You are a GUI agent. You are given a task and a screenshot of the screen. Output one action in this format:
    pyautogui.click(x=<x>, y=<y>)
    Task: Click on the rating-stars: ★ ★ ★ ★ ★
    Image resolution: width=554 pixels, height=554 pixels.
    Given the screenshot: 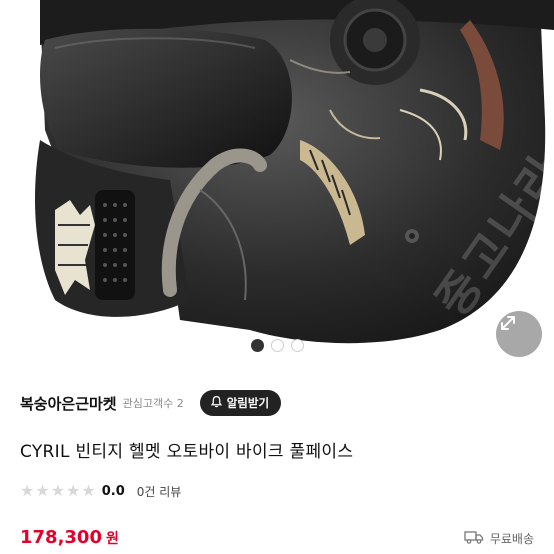 What is the action you would take?
    pyautogui.click(x=58, y=491)
    